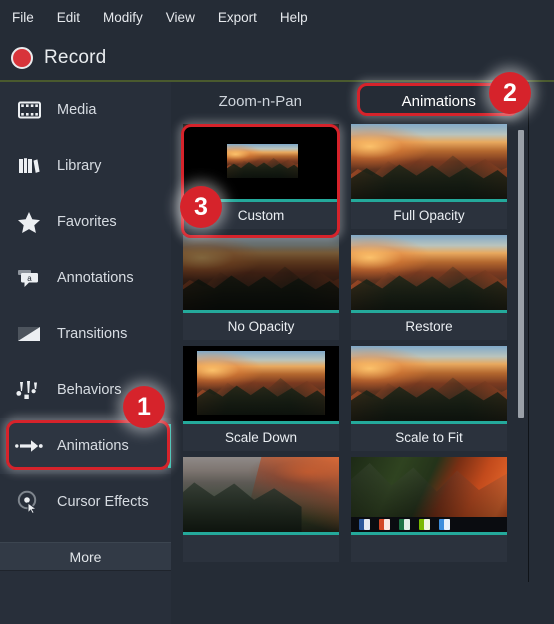 The image size is (554, 624). I want to click on grid-item-restore: Restore, so click(429, 287).